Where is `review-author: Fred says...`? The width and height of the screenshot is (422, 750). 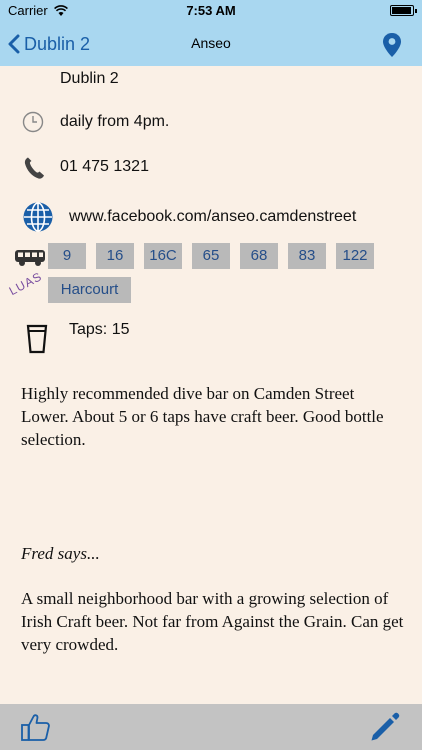 review-author: Fred says... is located at coordinates (60, 553).